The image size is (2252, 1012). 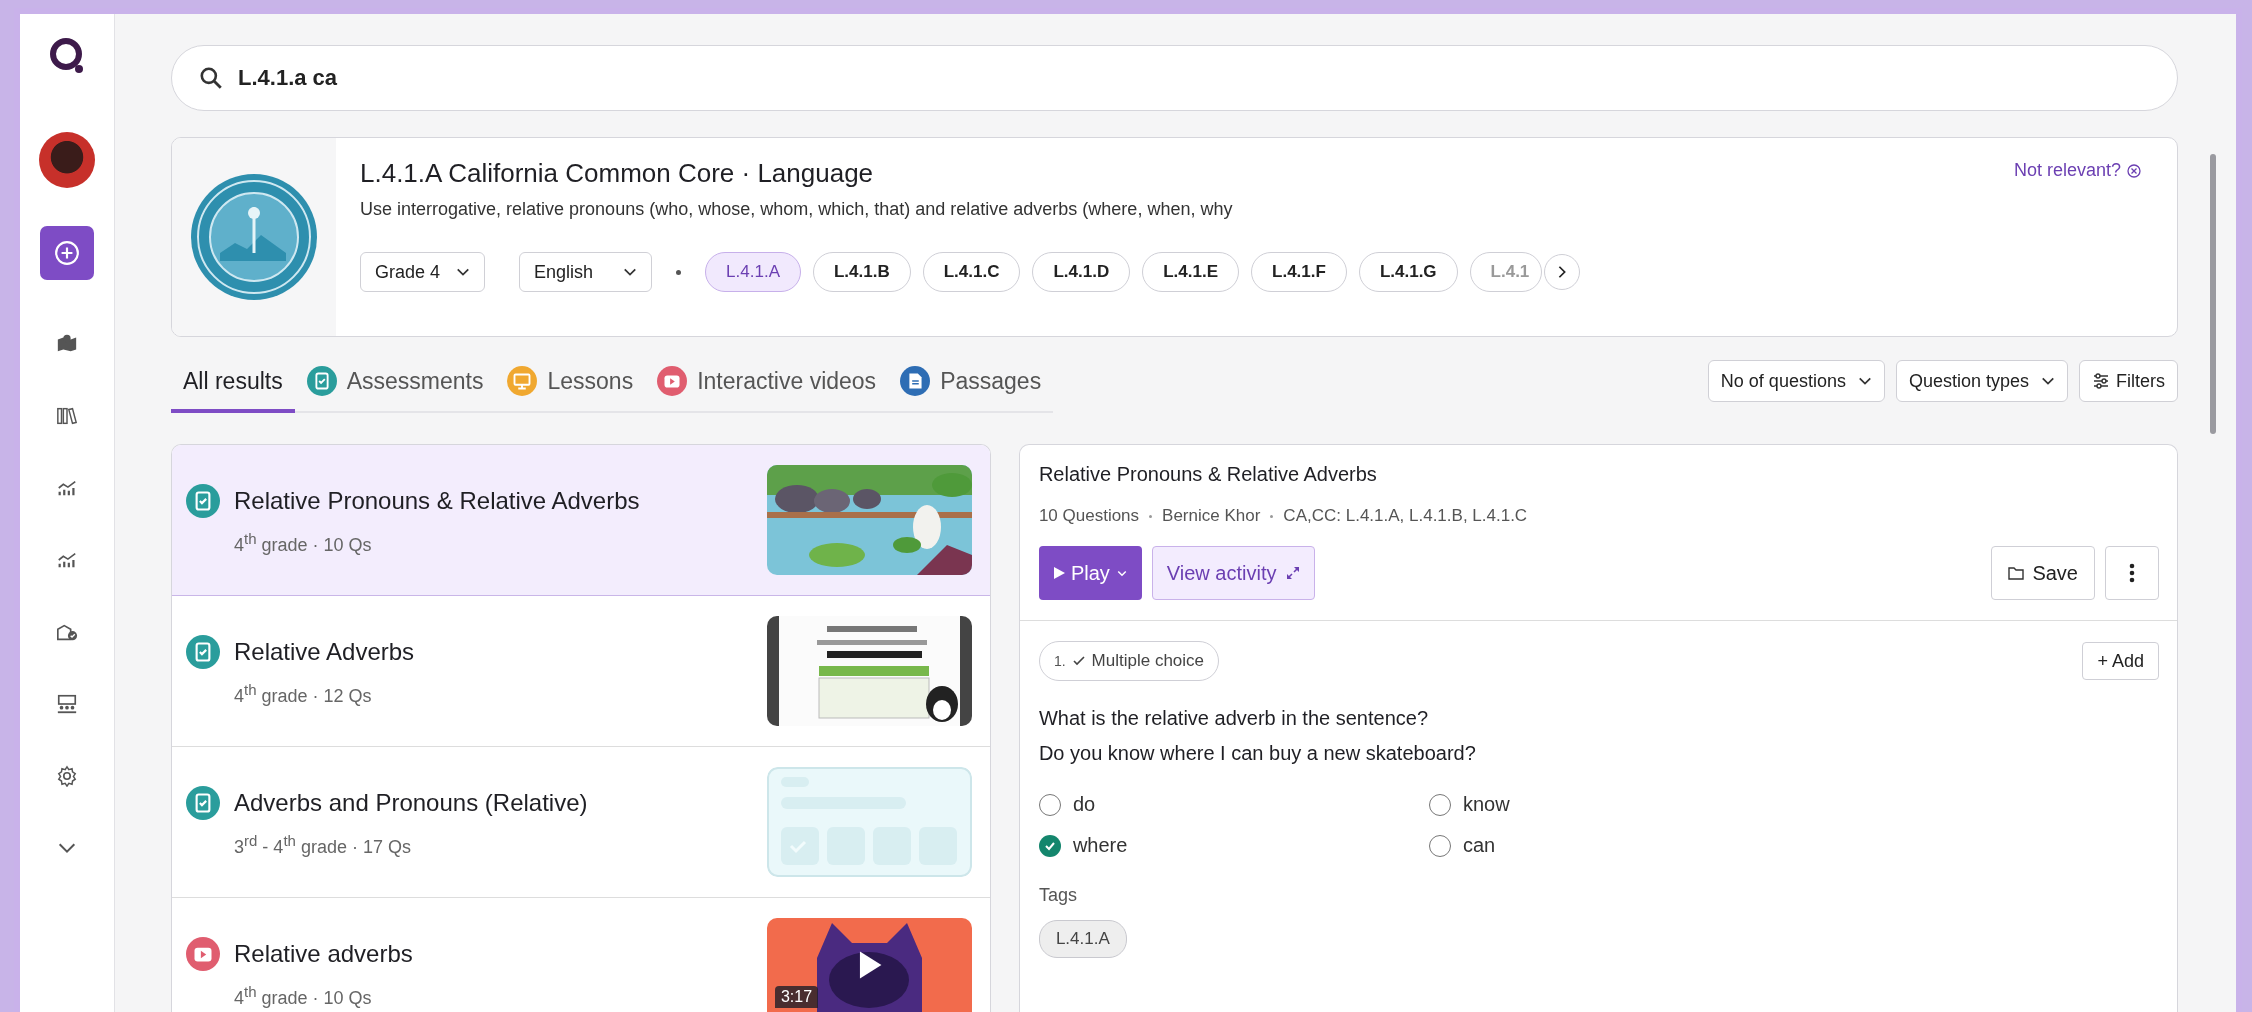 I want to click on preview-title: Relative Pronouns & Relative Adverbs, so click(x=1208, y=474).